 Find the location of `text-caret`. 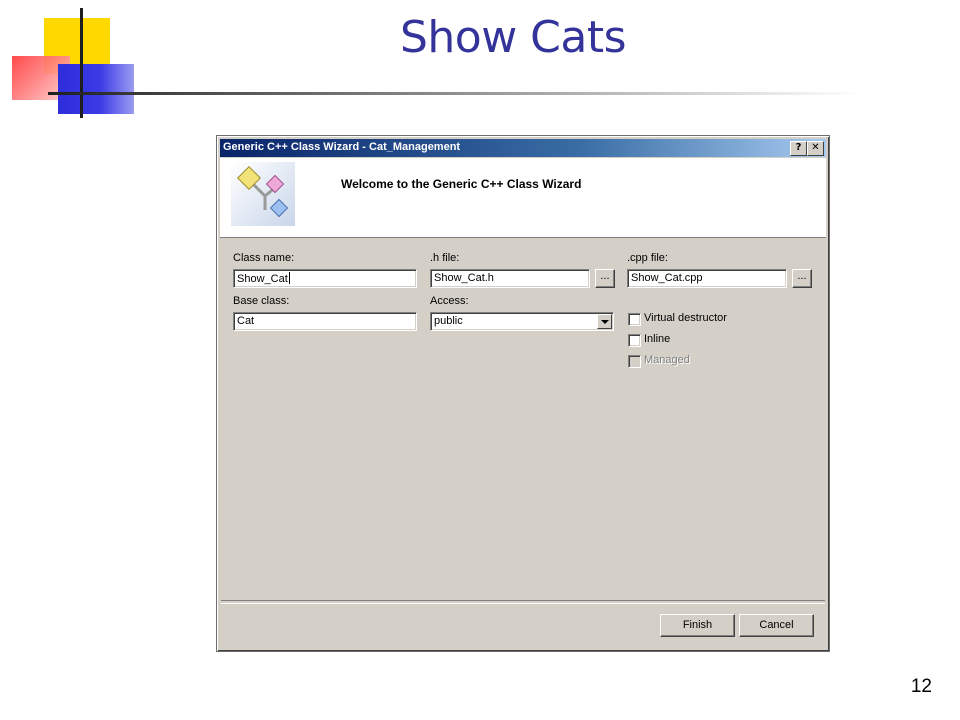

text-caret is located at coordinates (289, 278).